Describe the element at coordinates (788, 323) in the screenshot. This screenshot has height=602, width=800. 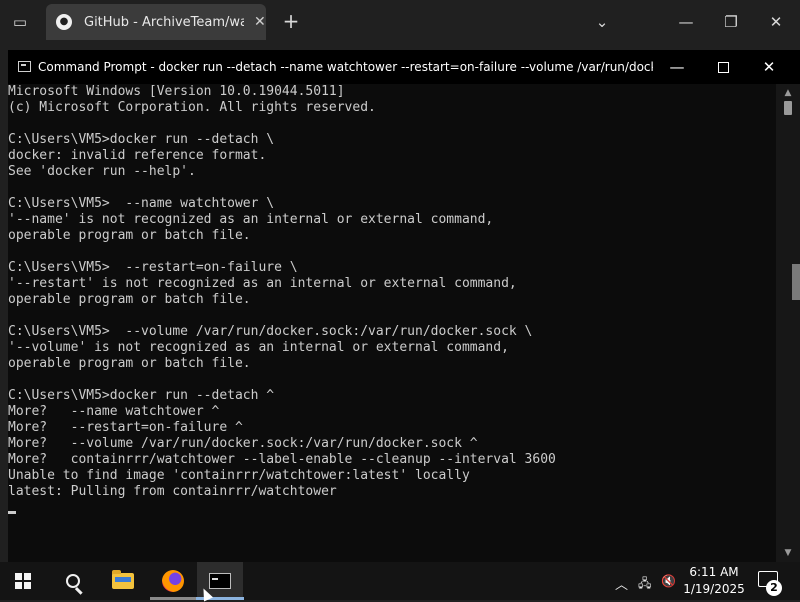
I see `console-scrollbar: ▲ ▼` at that location.